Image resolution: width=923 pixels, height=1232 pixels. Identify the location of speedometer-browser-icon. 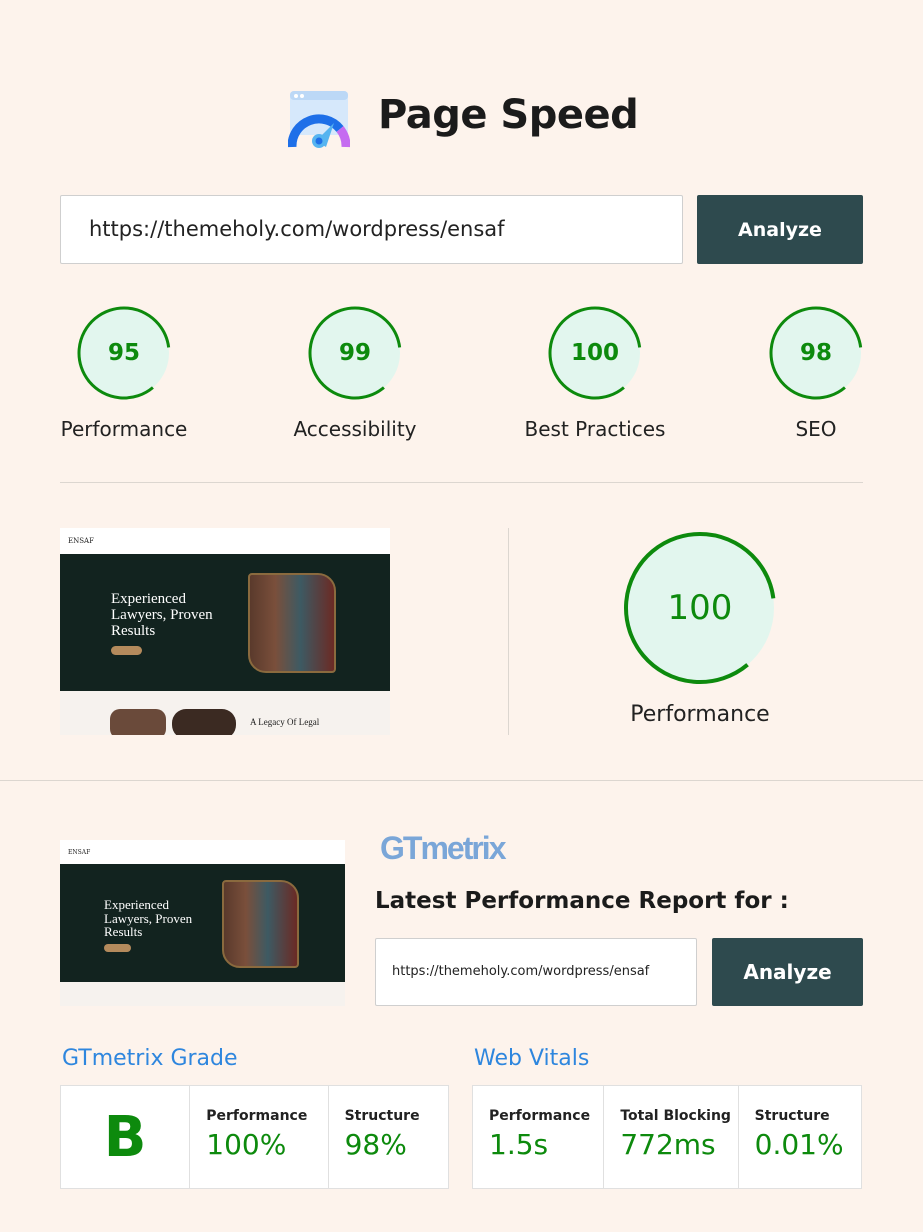
(319, 120).